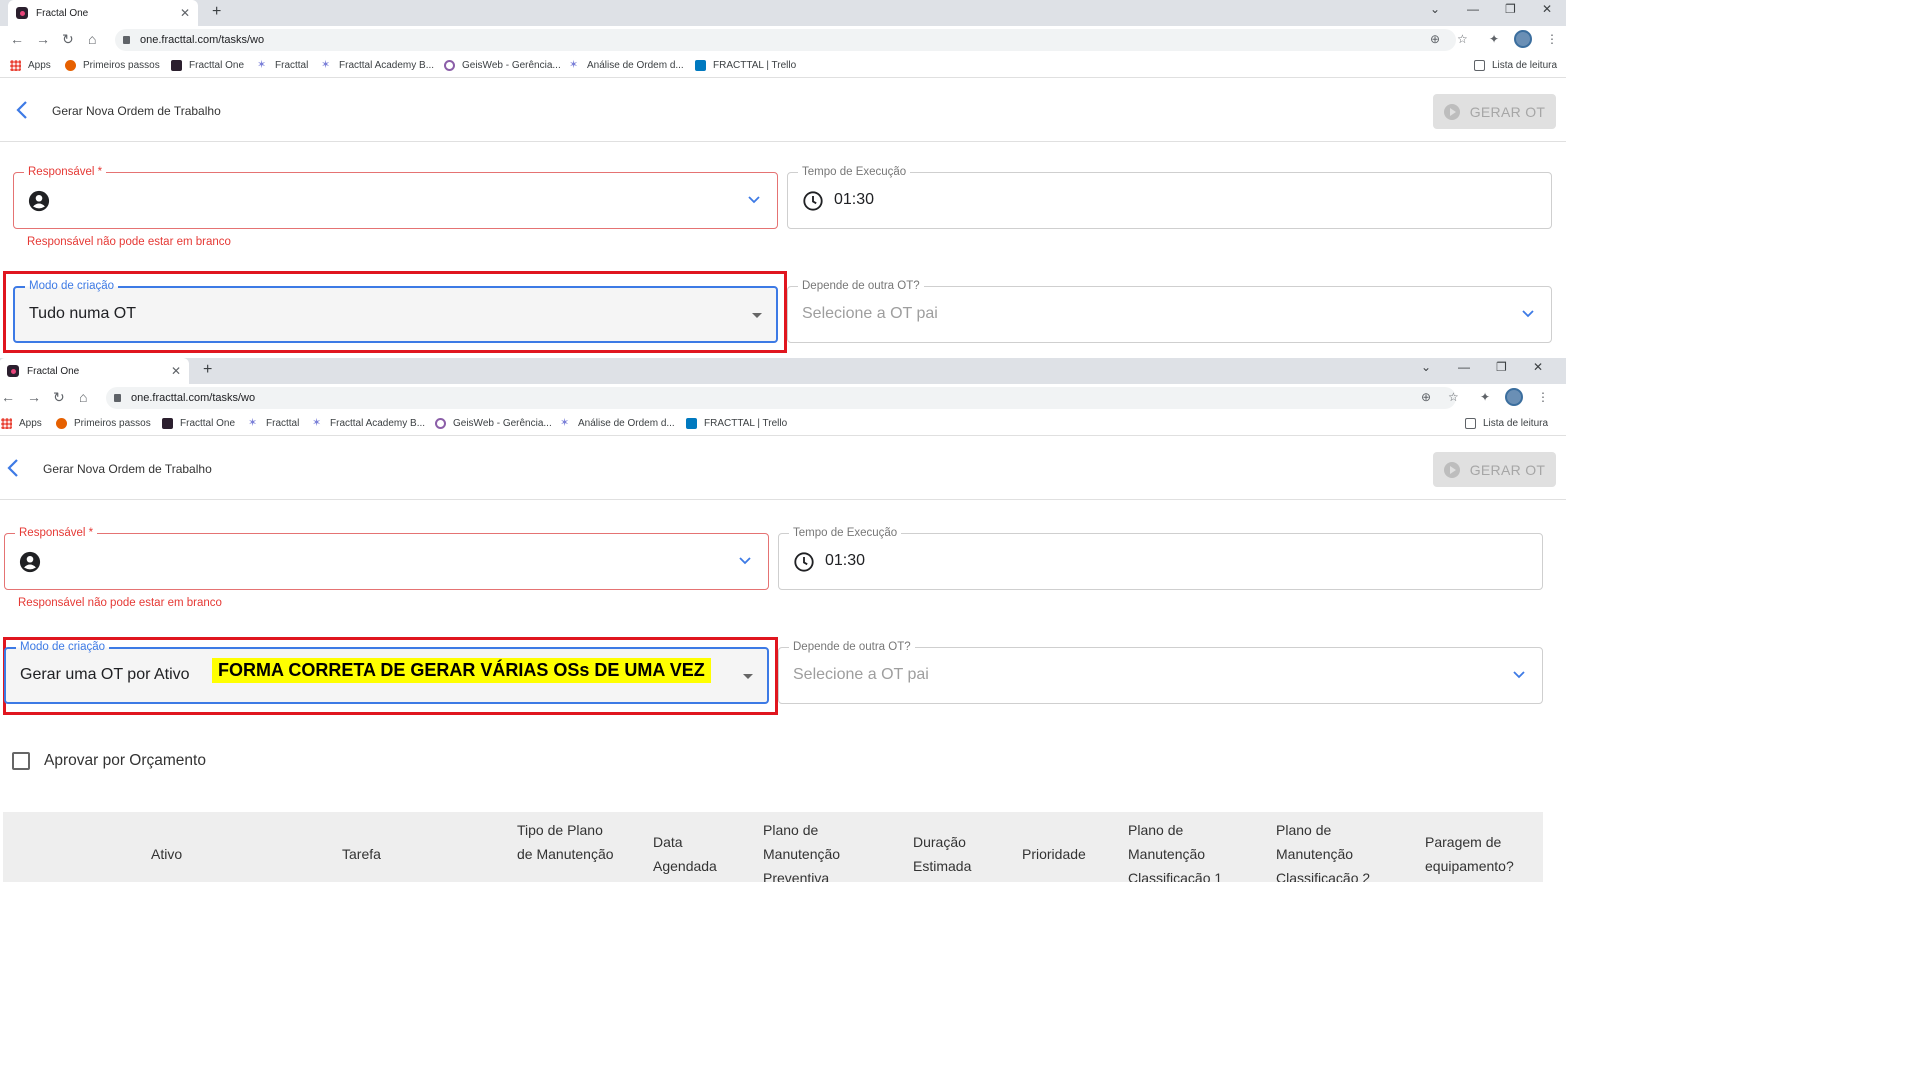 This screenshot has height=1080, width=1920. Describe the element at coordinates (167, 423) in the screenshot. I see `fracttal-icon` at that location.